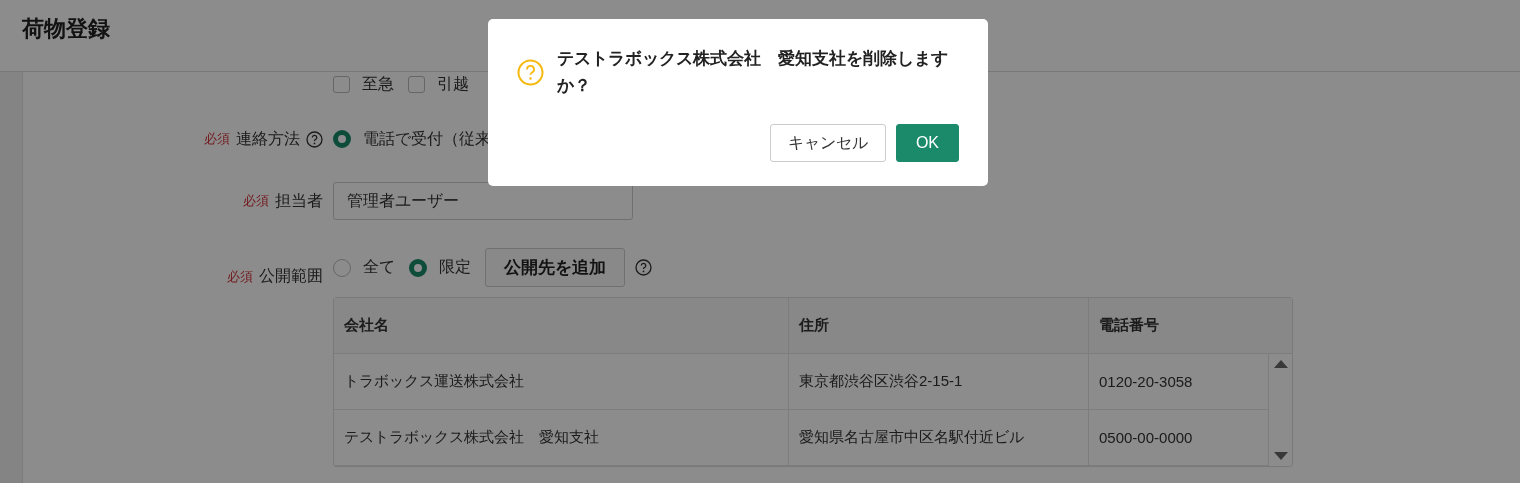 Image resolution: width=1520 pixels, height=483 pixels. Describe the element at coordinates (827, 143) in the screenshot. I see `cancel-button: キャンセル` at that location.